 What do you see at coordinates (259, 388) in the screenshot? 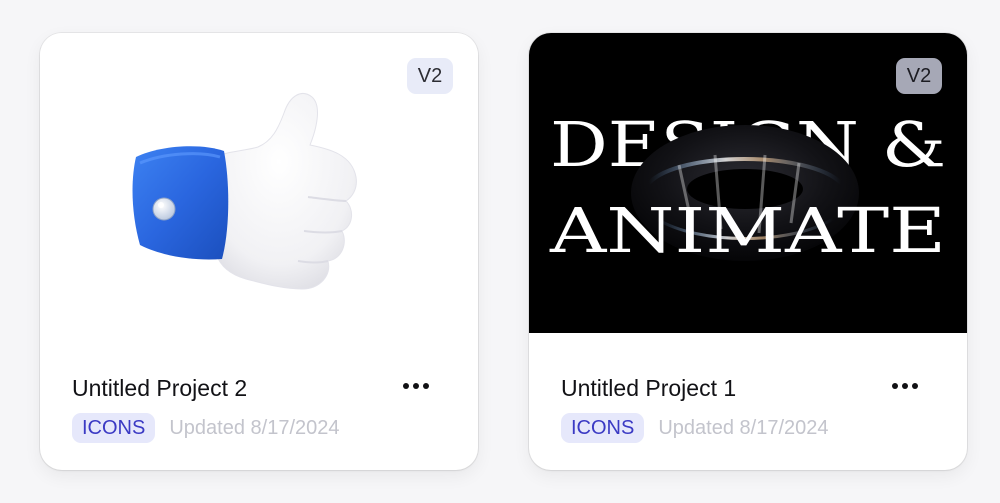
I see `project-title: Untitled Project 2` at bounding box center [259, 388].